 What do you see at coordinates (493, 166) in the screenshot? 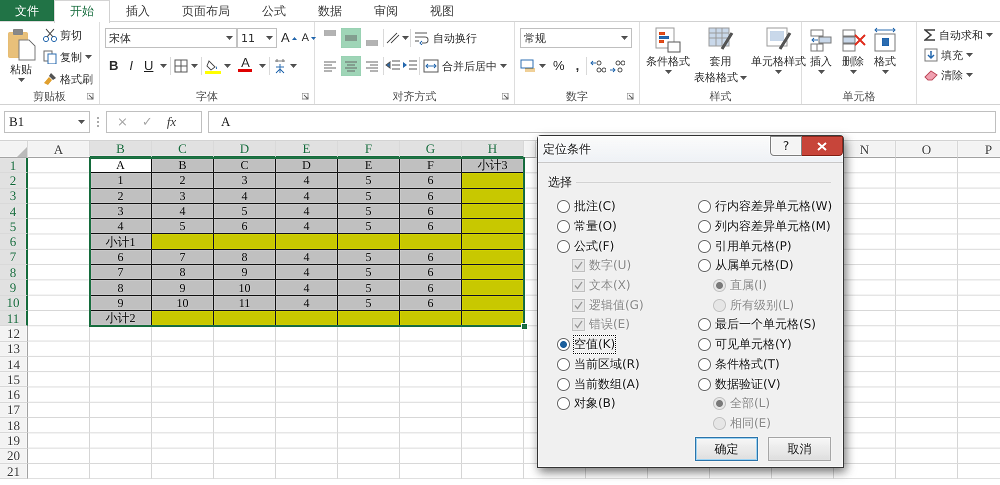
I see `table-cell: 小计3` at bounding box center [493, 166].